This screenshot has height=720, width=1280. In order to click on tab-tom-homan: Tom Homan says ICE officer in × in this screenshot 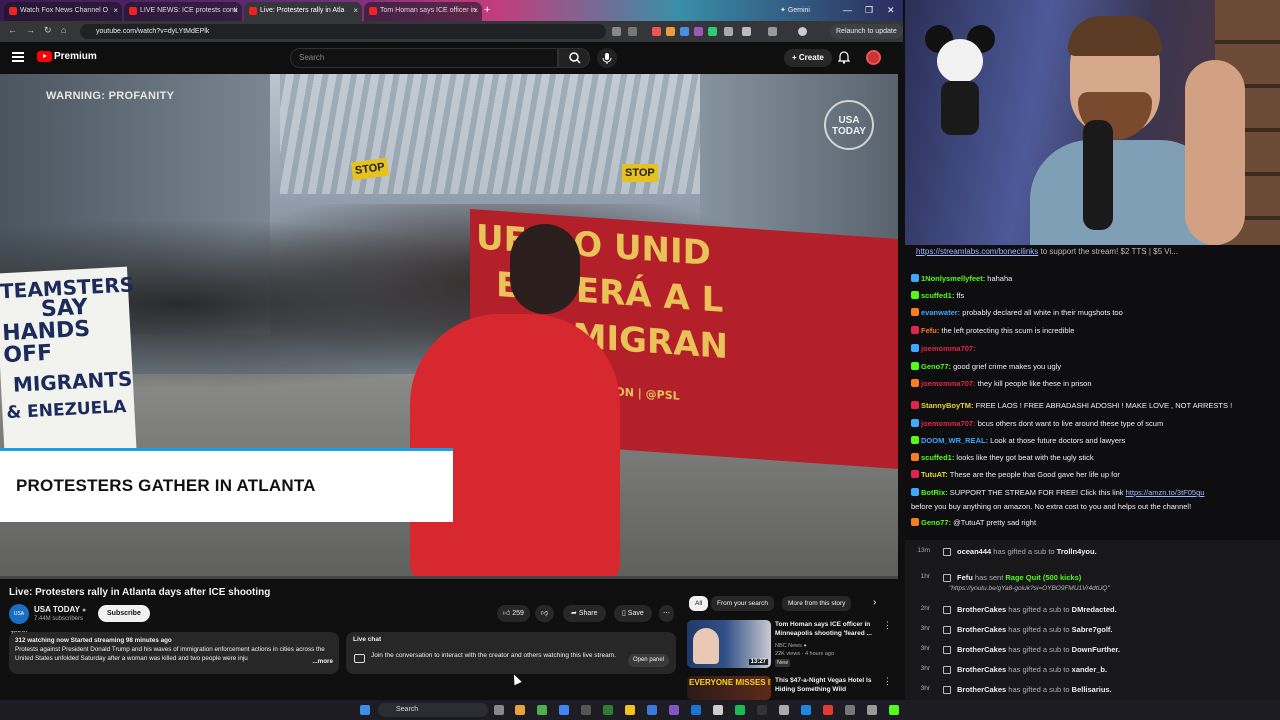, I will do `click(423, 11)`.